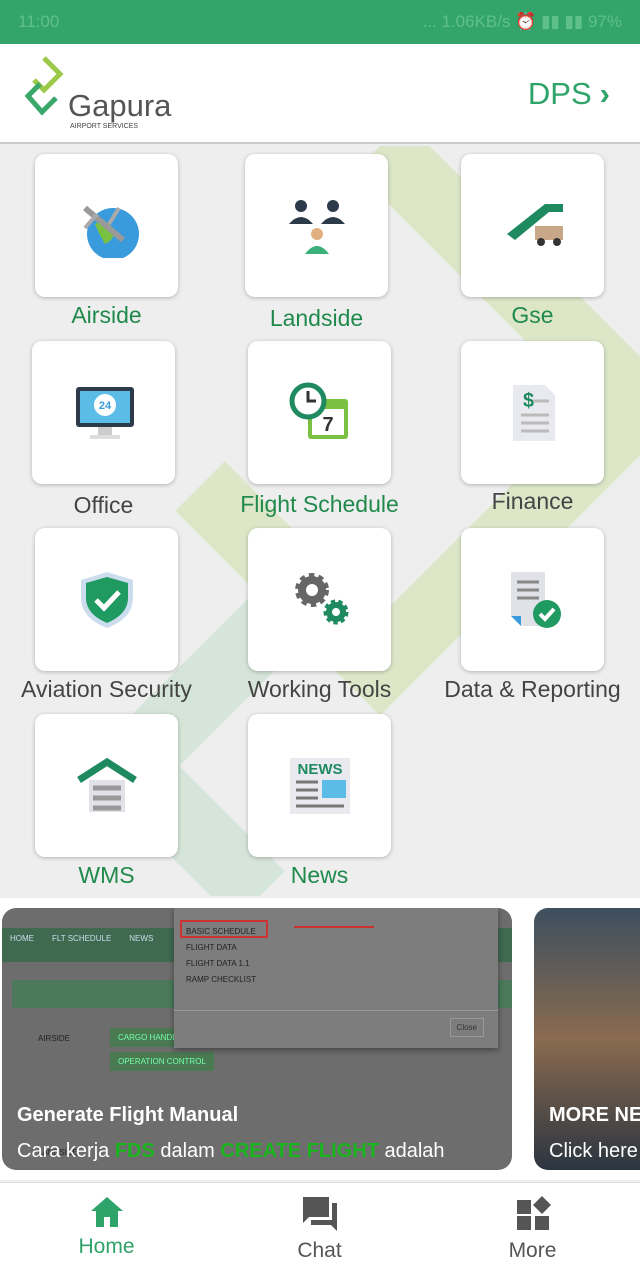 This screenshot has width=640, height=1280. What do you see at coordinates (316, 318) in the screenshot?
I see `menu-label: Landside` at bounding box center [316, 318].